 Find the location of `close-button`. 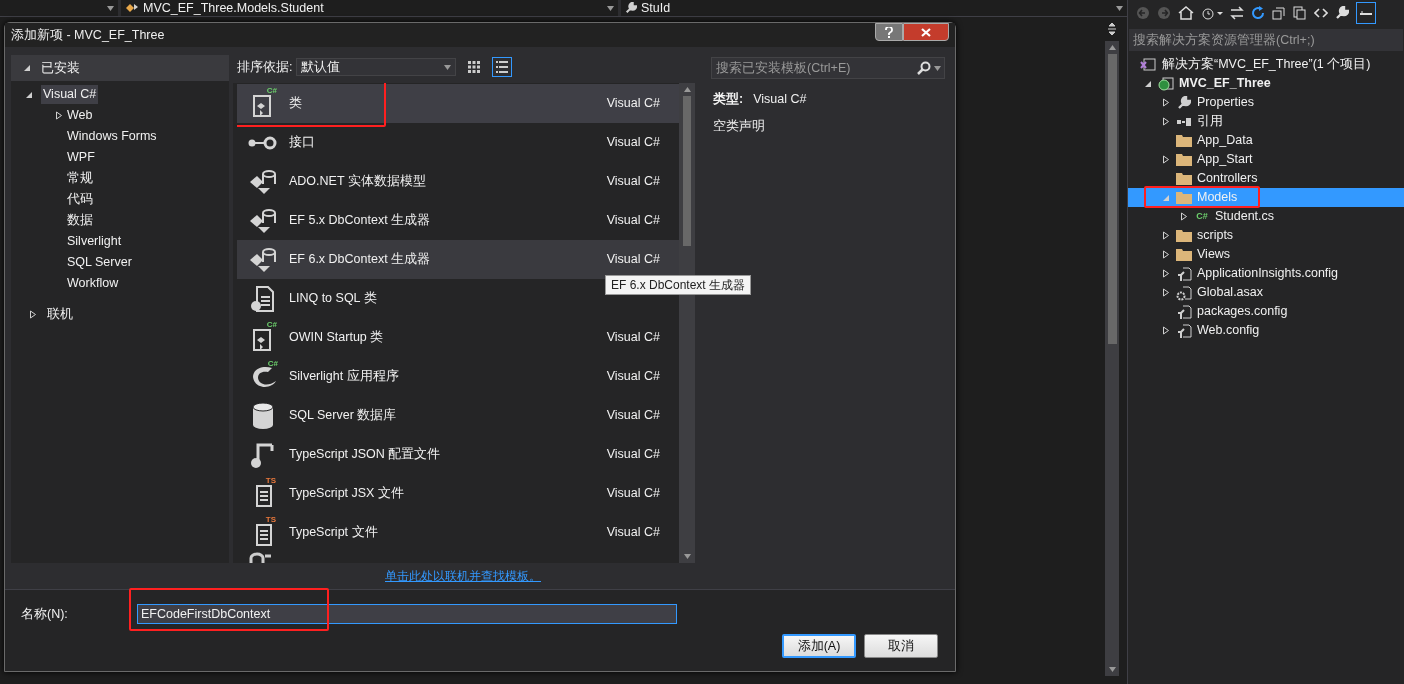

close-button is located at coordinates (926, 32).